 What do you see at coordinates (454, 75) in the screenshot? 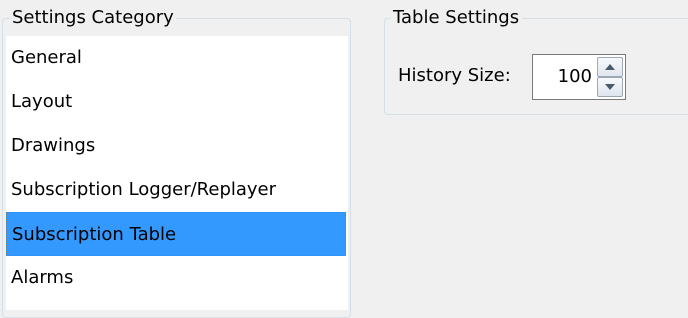
I see `history-size-label: History Size:` at bounding box center [454, 75].